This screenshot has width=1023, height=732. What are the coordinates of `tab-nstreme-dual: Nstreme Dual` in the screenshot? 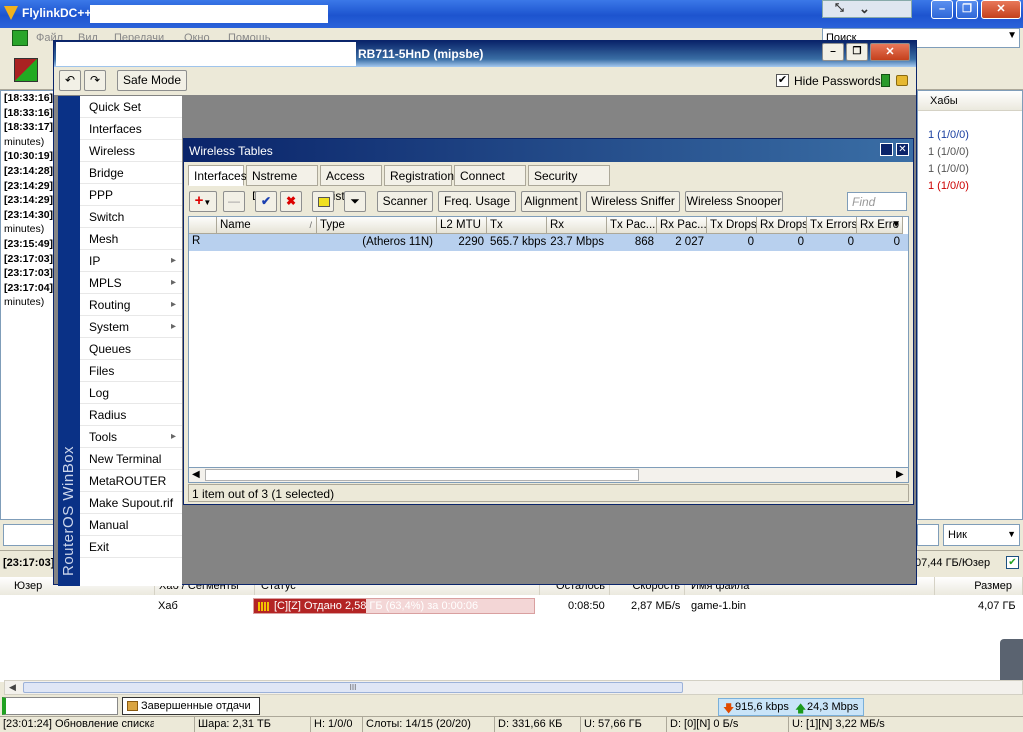 It's located at (282, 184).